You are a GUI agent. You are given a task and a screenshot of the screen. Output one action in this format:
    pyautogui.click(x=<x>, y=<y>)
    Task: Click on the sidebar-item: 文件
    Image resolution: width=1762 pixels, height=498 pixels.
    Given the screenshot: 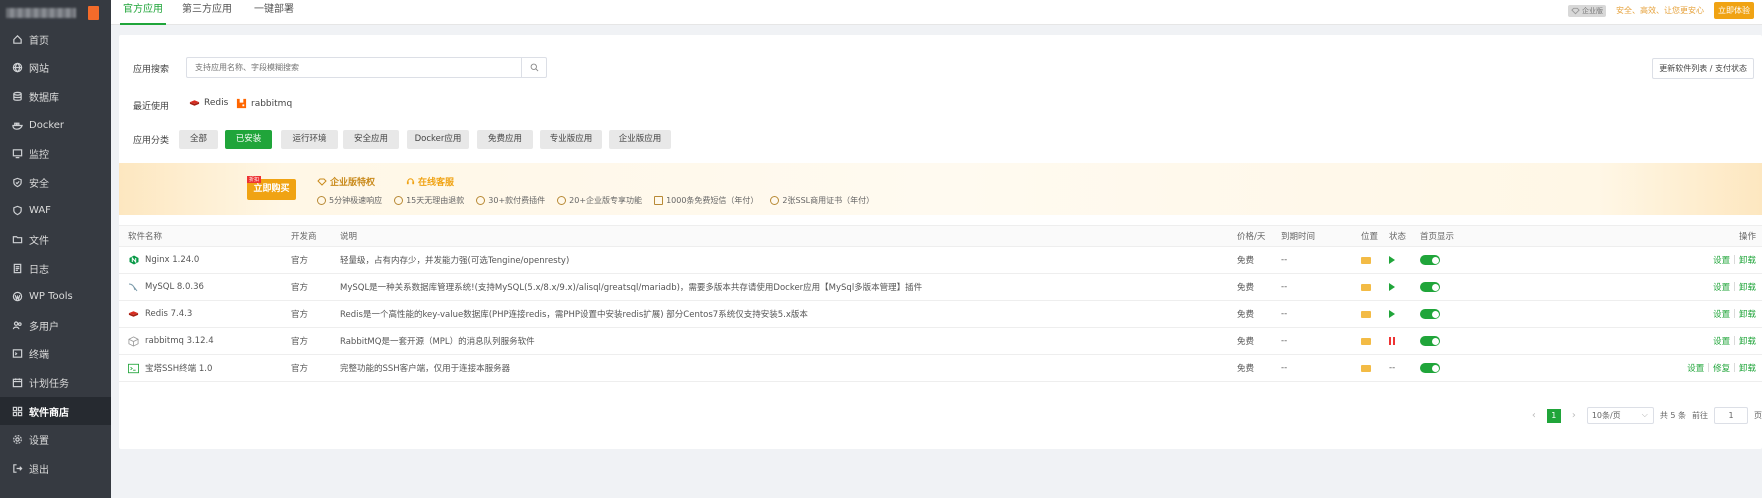 What is the action you would take?
    pyautogui.click(x=55, y=239)
    